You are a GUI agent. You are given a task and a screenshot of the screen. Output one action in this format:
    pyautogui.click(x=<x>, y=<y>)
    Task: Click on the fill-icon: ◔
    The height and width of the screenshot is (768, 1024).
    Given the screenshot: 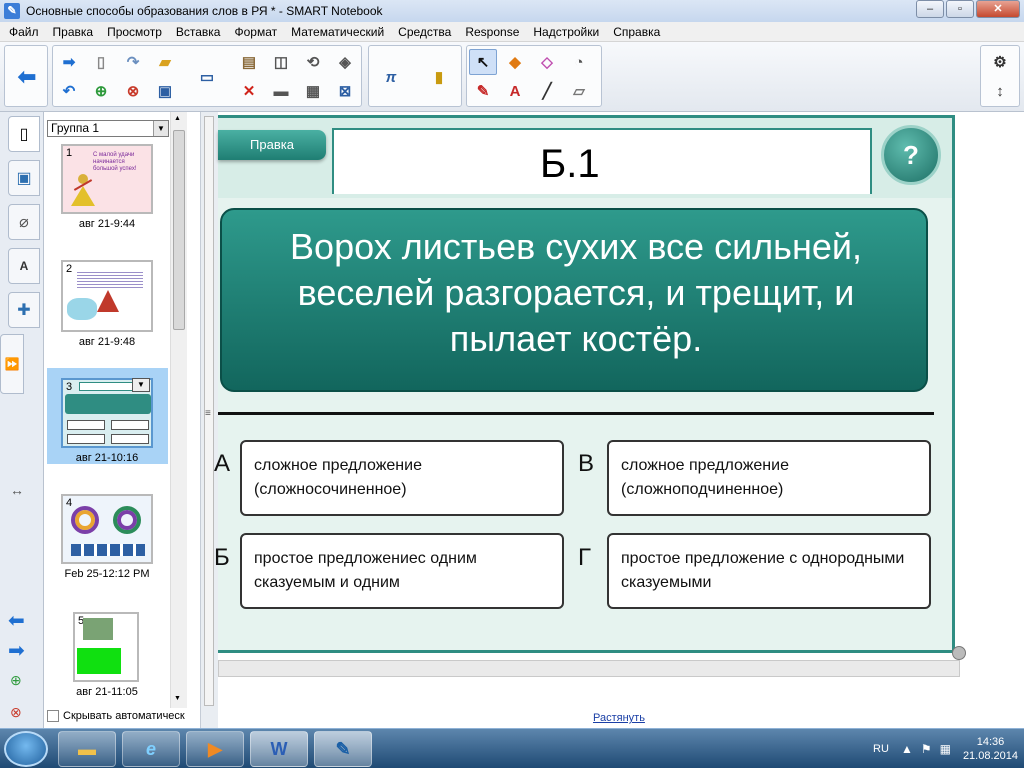 What is the action you would take?
    pyautogui.click(x=579, y=62)
    